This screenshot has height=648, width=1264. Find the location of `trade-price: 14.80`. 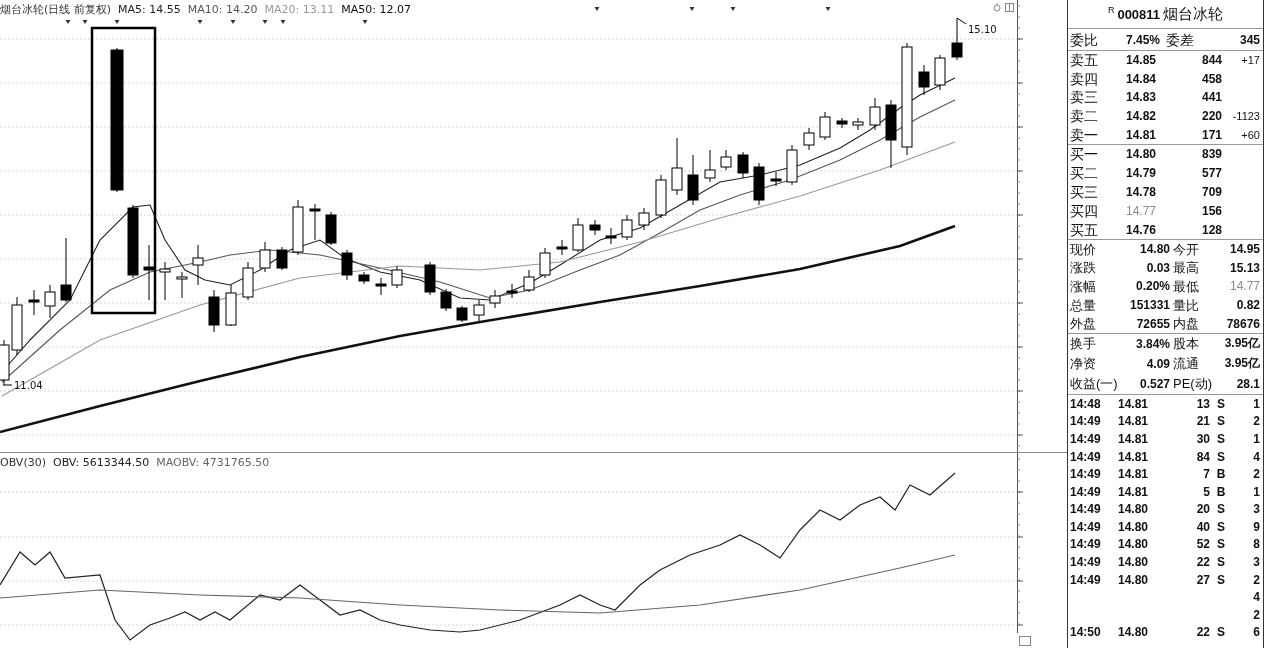

trade-price: 14.80 is located at coordinates (1134, 526).